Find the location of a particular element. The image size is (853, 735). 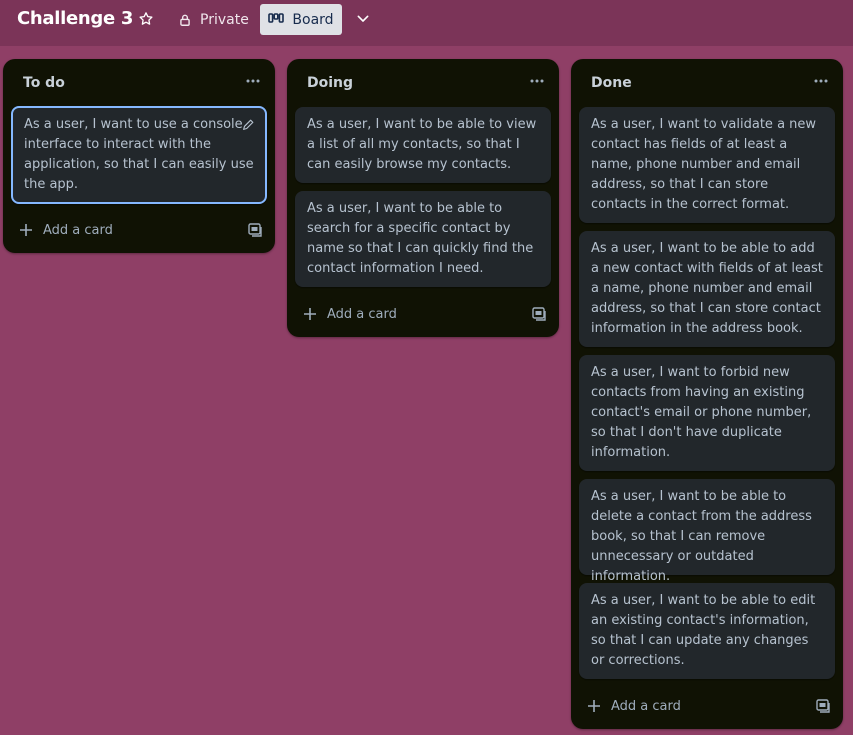

board-icon is located at coordinates (276, 17).